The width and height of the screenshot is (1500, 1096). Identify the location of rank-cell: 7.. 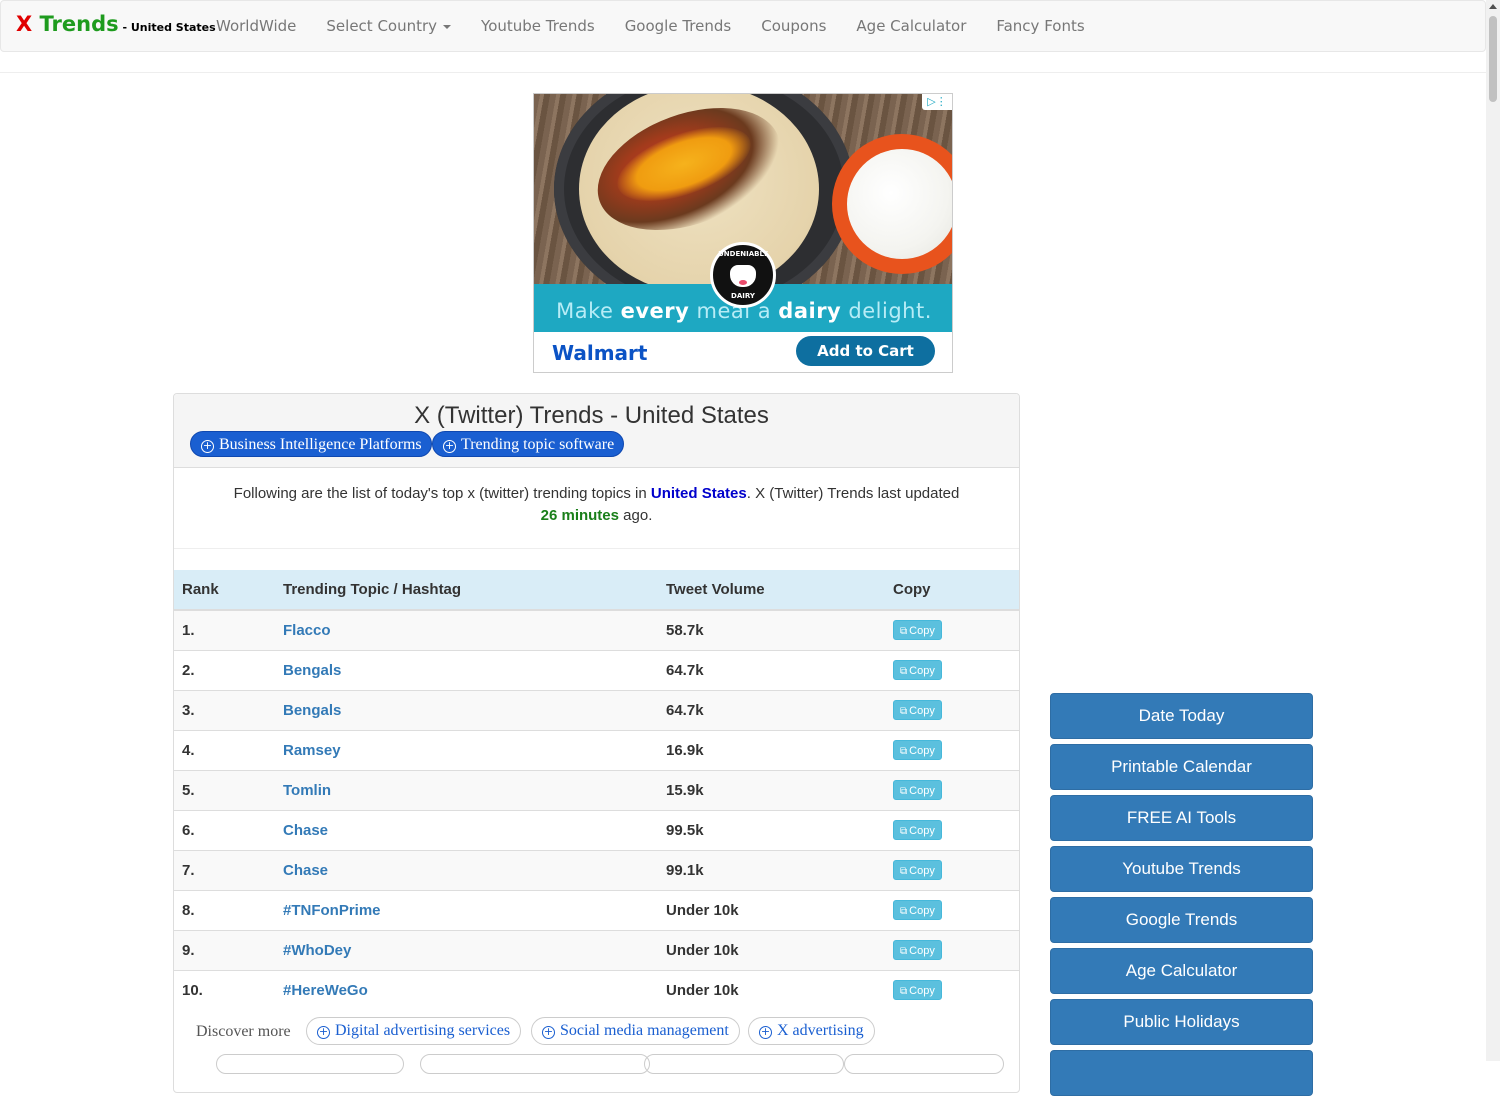
(224, 869).